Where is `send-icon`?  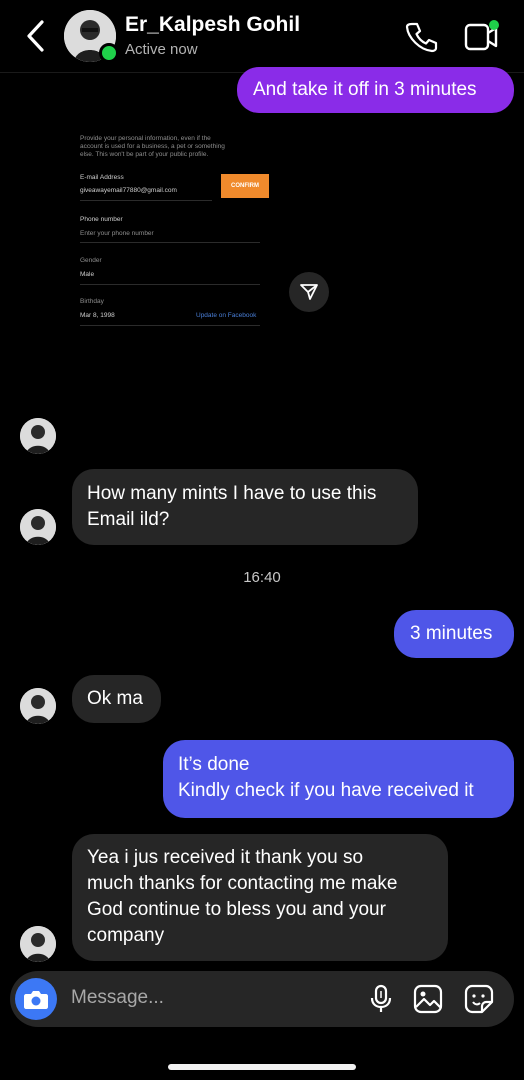 send-icon is located at coordinates (309, 292).